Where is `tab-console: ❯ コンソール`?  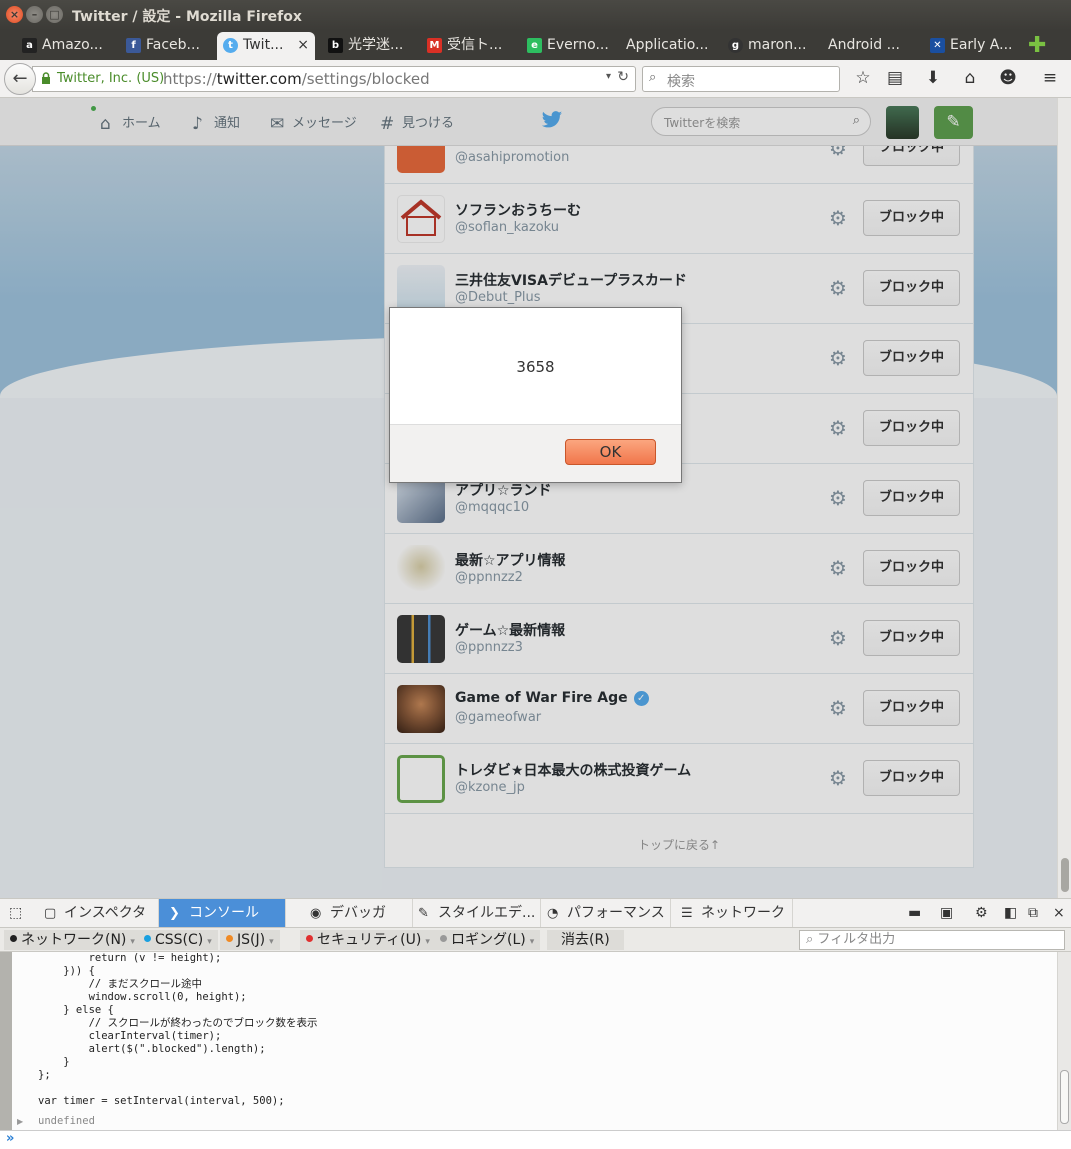
tab-console: ❯ コンソール is located at coordinates (222, 913).